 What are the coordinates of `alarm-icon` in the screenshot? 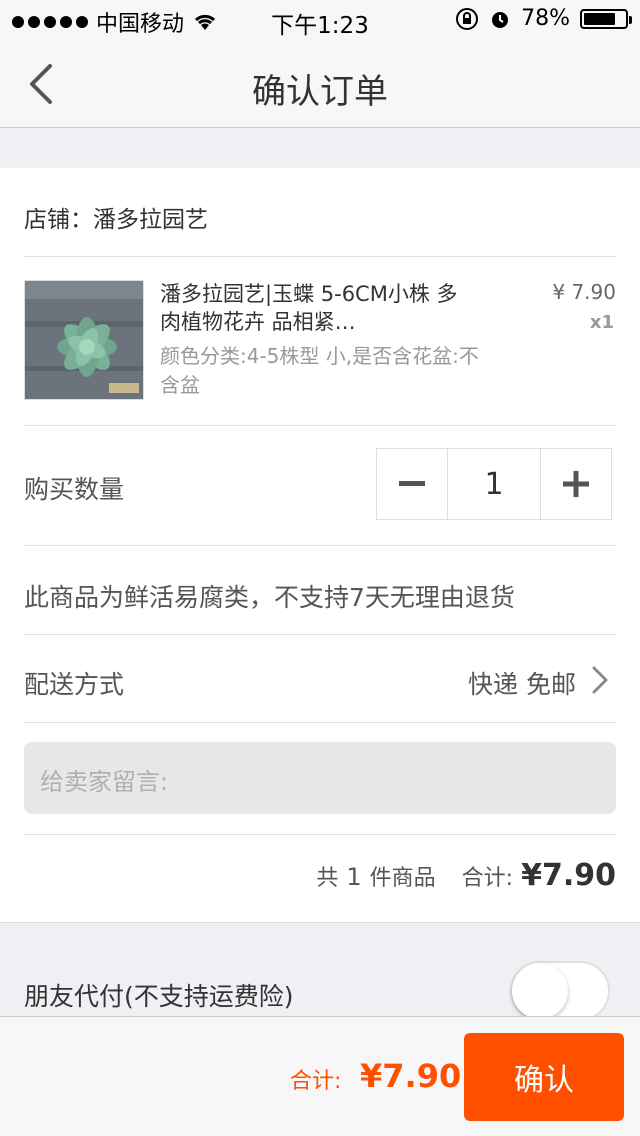 It's located at (500, 19).